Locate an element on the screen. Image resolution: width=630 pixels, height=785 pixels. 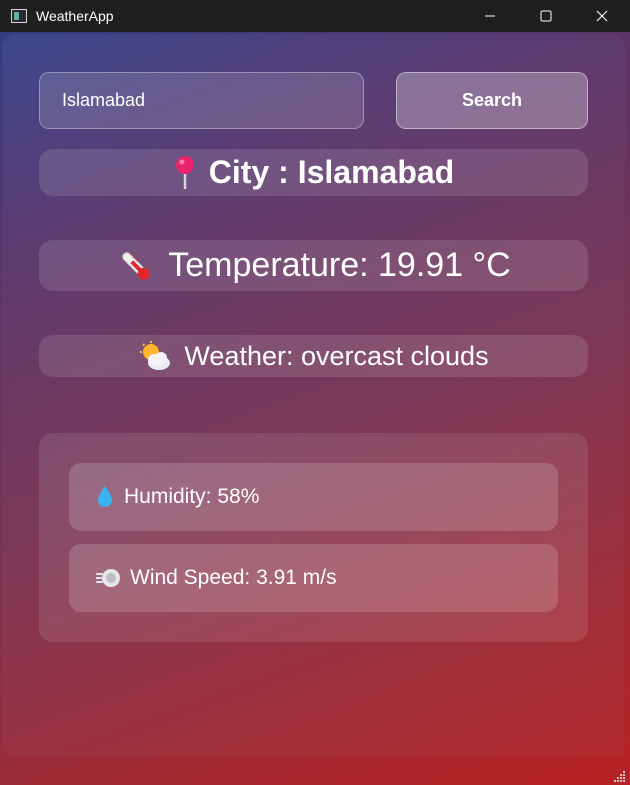
pin-icon is located at coordinates (185, 173).